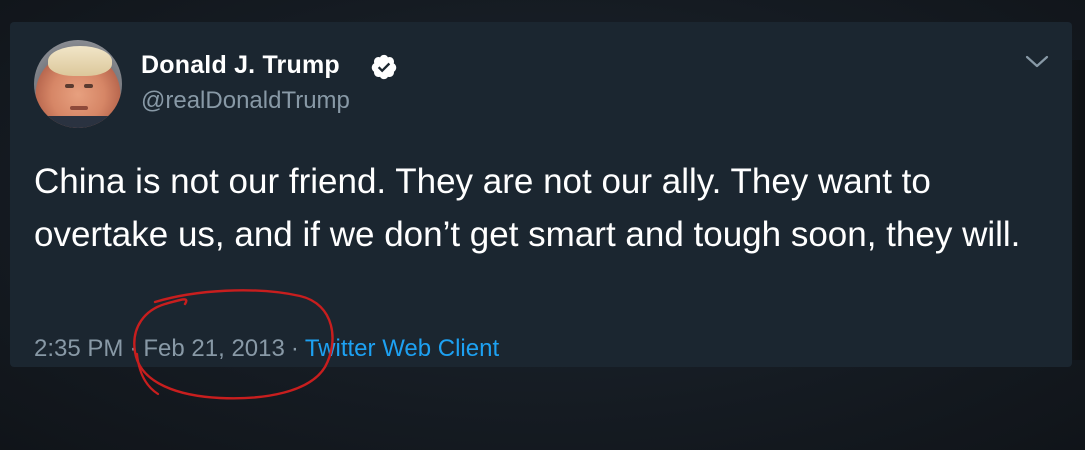 The image size is (1085, 450). What do you see at coordinates (245, 101) in the screenshot?
I see `author-handle: @realDonaldTrump` at bounding box center [245, 101].